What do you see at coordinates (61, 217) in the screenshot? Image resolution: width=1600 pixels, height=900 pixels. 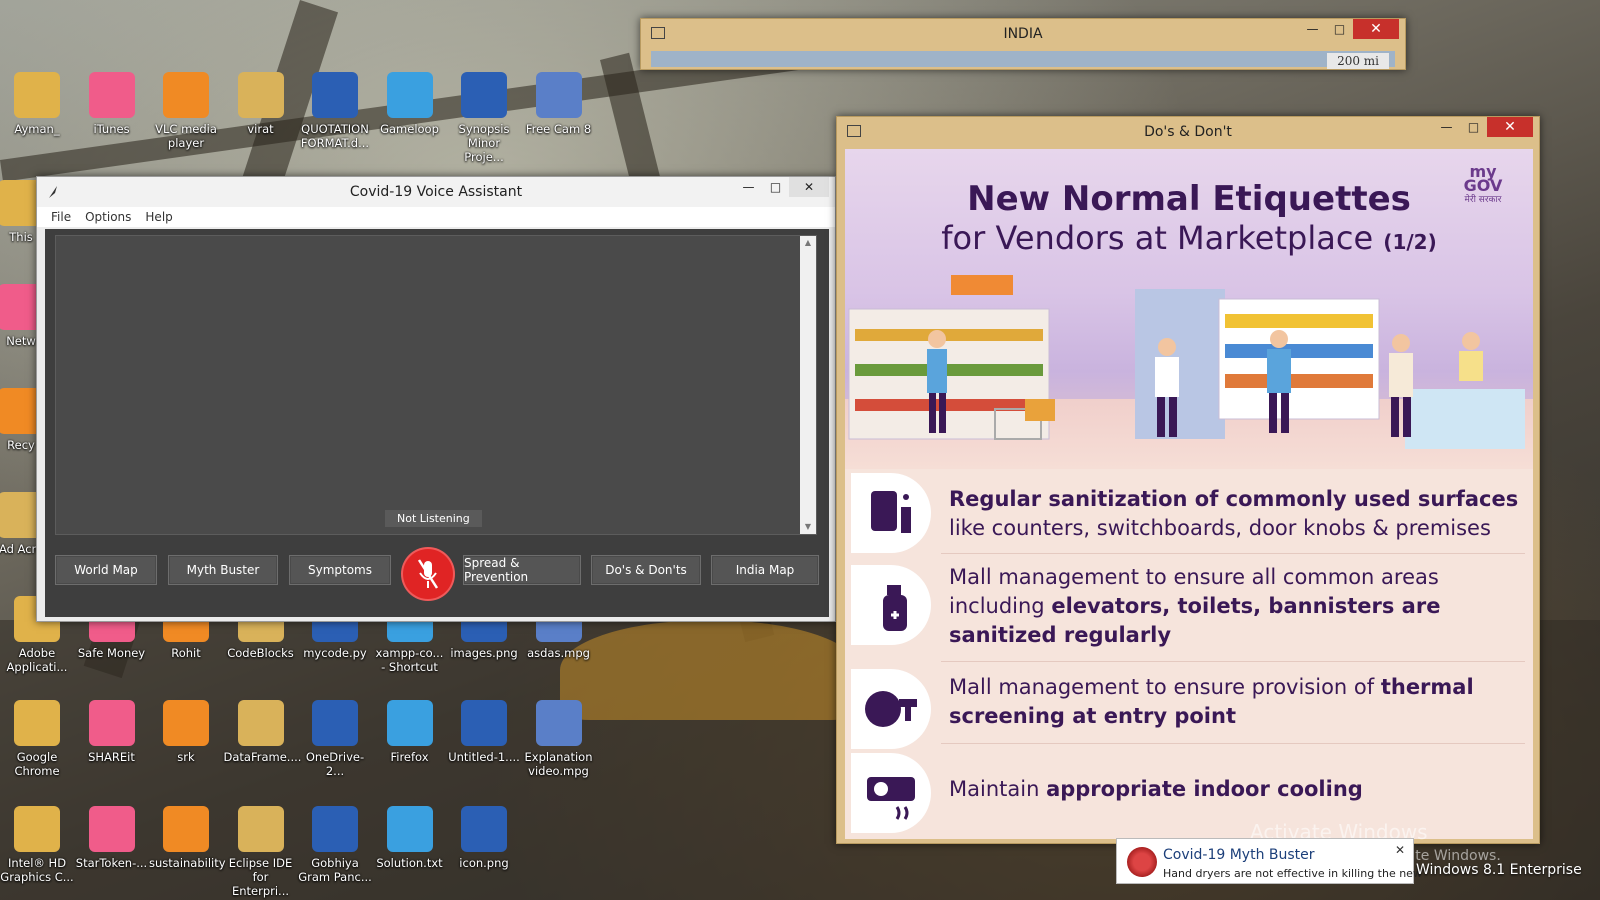 I see `menu-file: File` at bounding box center [61, 217].